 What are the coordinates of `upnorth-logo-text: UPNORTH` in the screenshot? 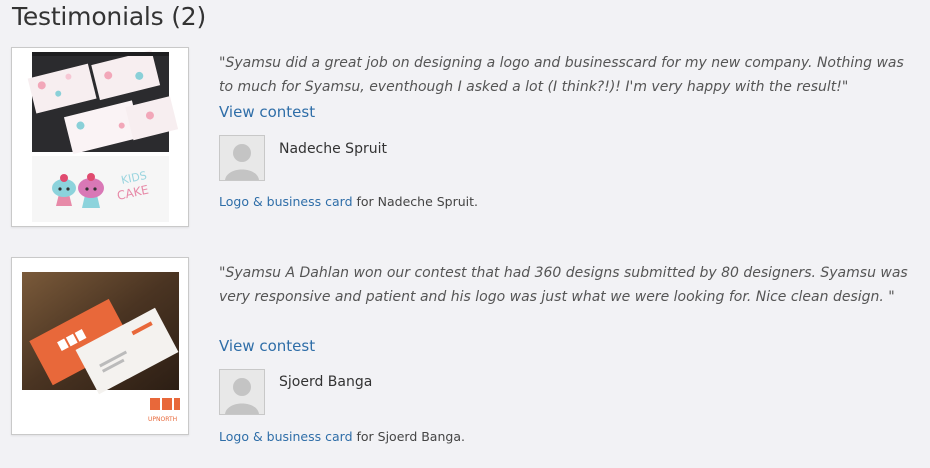 It's located at (162, 419).